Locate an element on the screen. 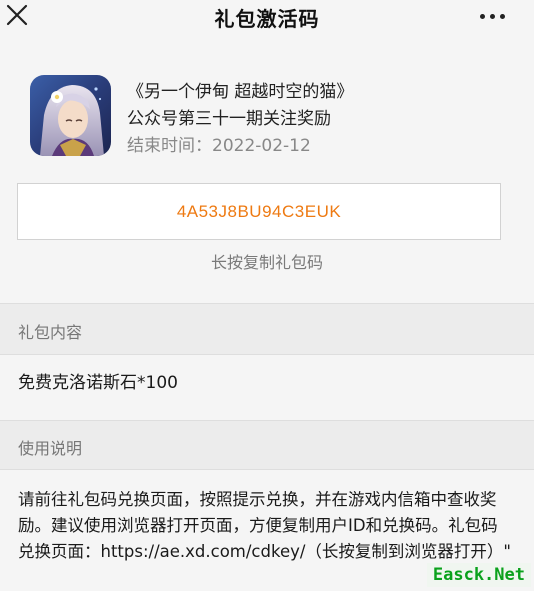 The image size is (534, 591). copy-hint: 长按复制礼包码 is located at coordinates (266, 262).